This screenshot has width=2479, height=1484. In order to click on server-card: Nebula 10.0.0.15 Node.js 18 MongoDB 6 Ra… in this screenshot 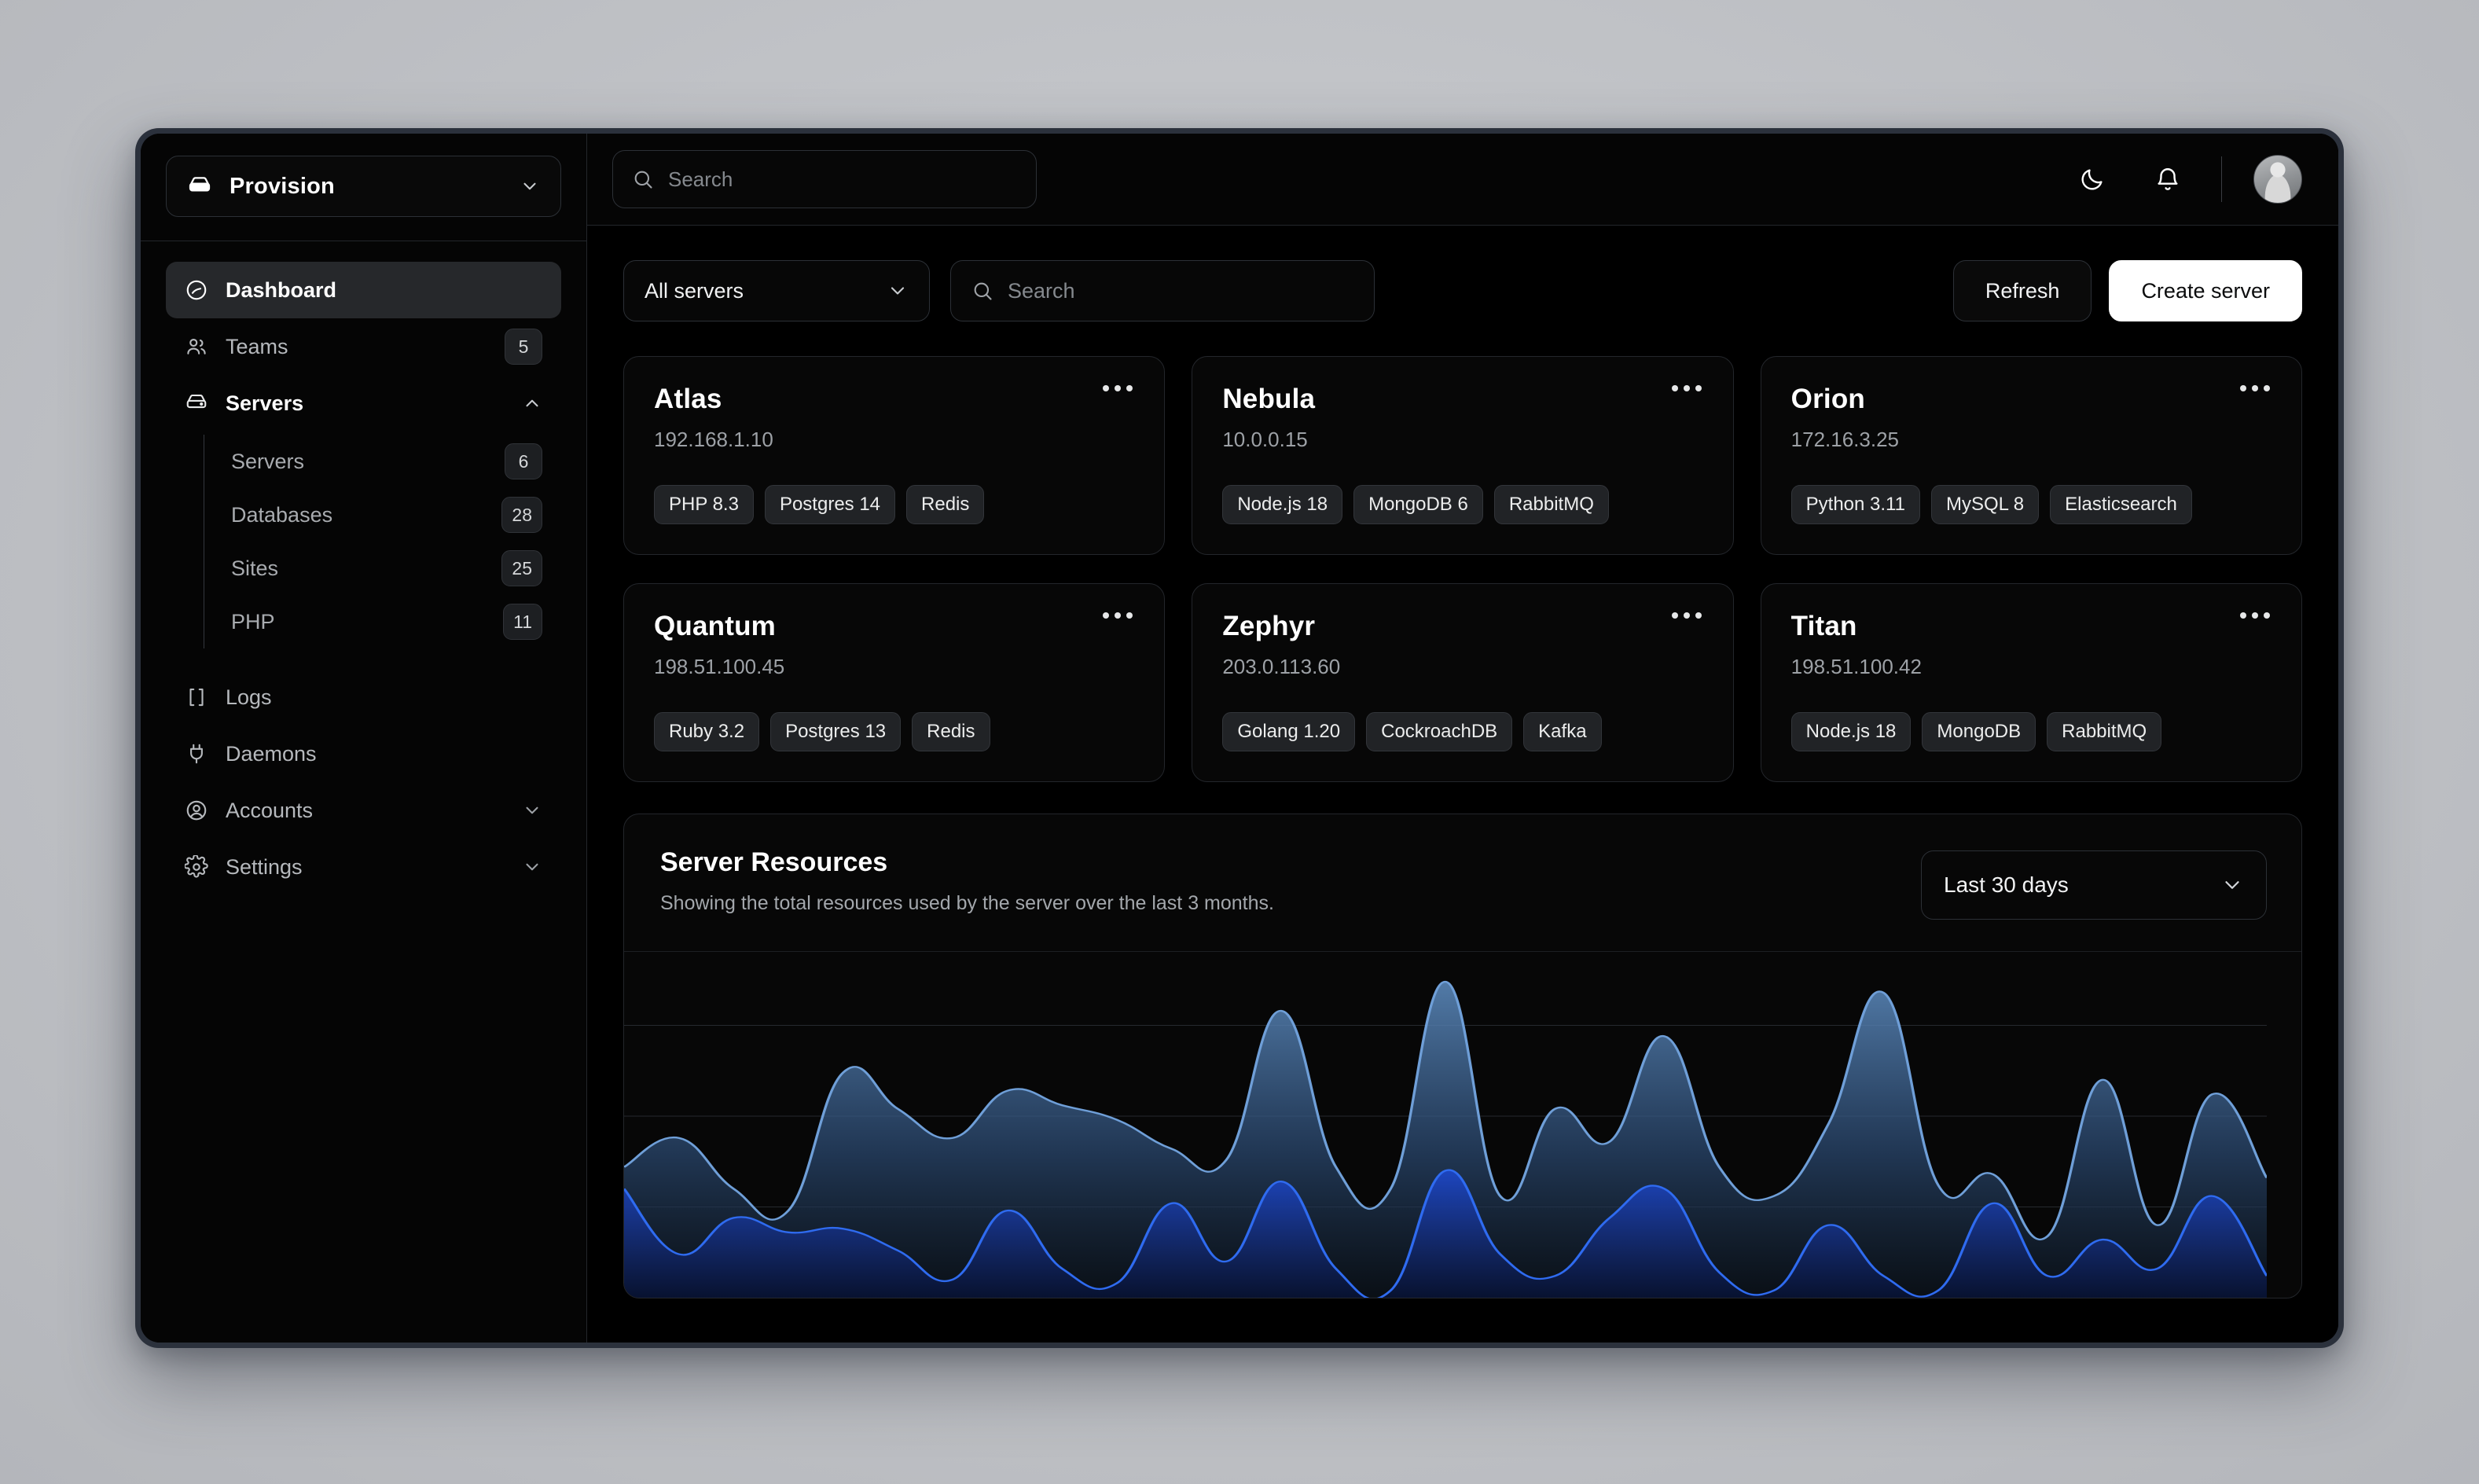, I will do `click(1463, 456)`.